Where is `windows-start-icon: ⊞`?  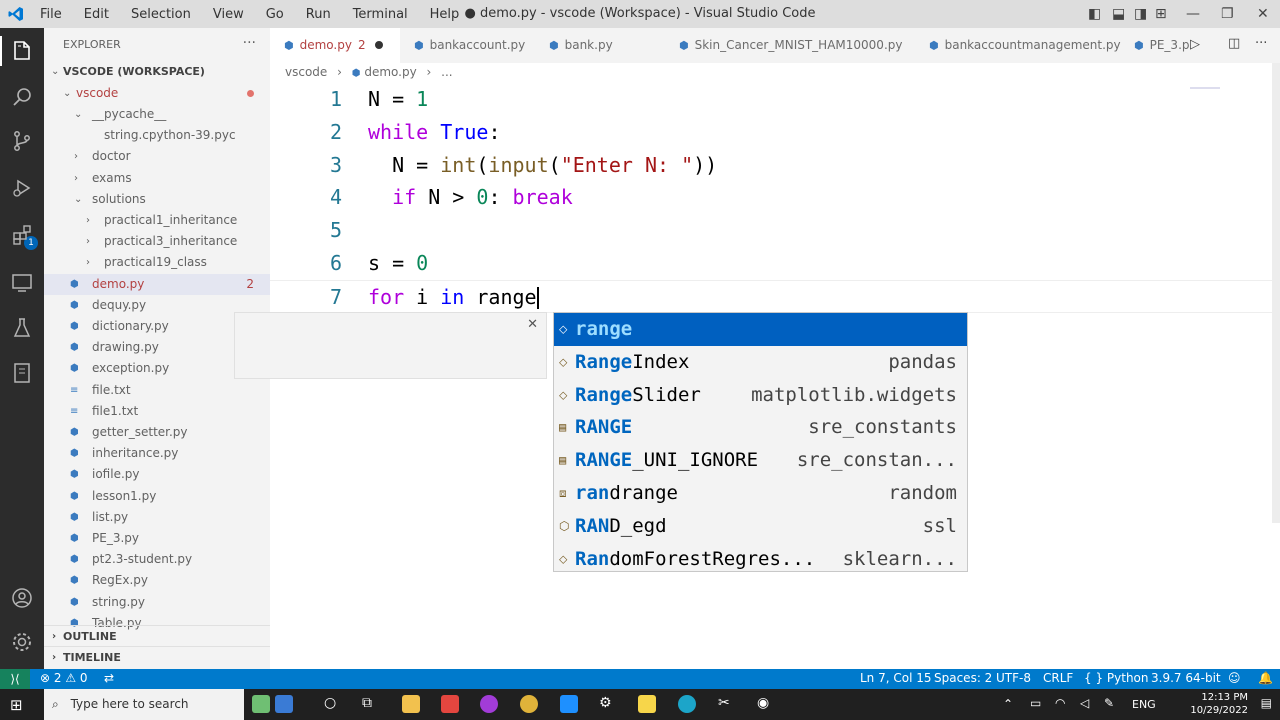
windows-start-icon: ⊞ is located at coordinates (16, 705).